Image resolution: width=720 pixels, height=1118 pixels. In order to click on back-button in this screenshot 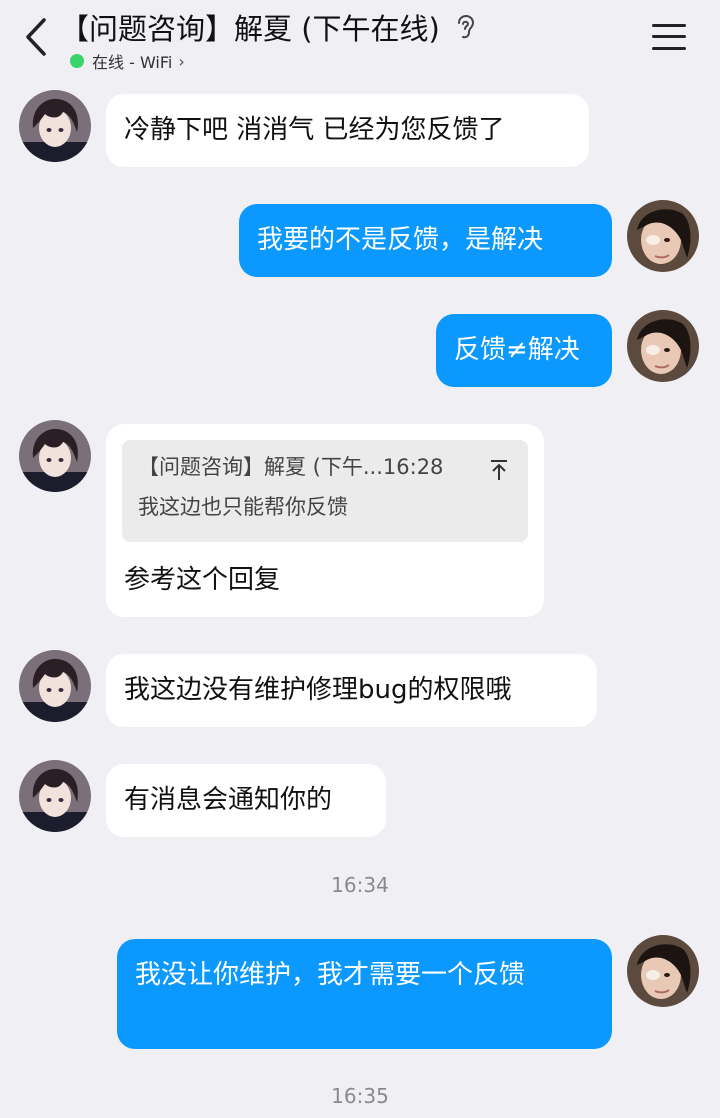, I will do `click(37, 37)`.